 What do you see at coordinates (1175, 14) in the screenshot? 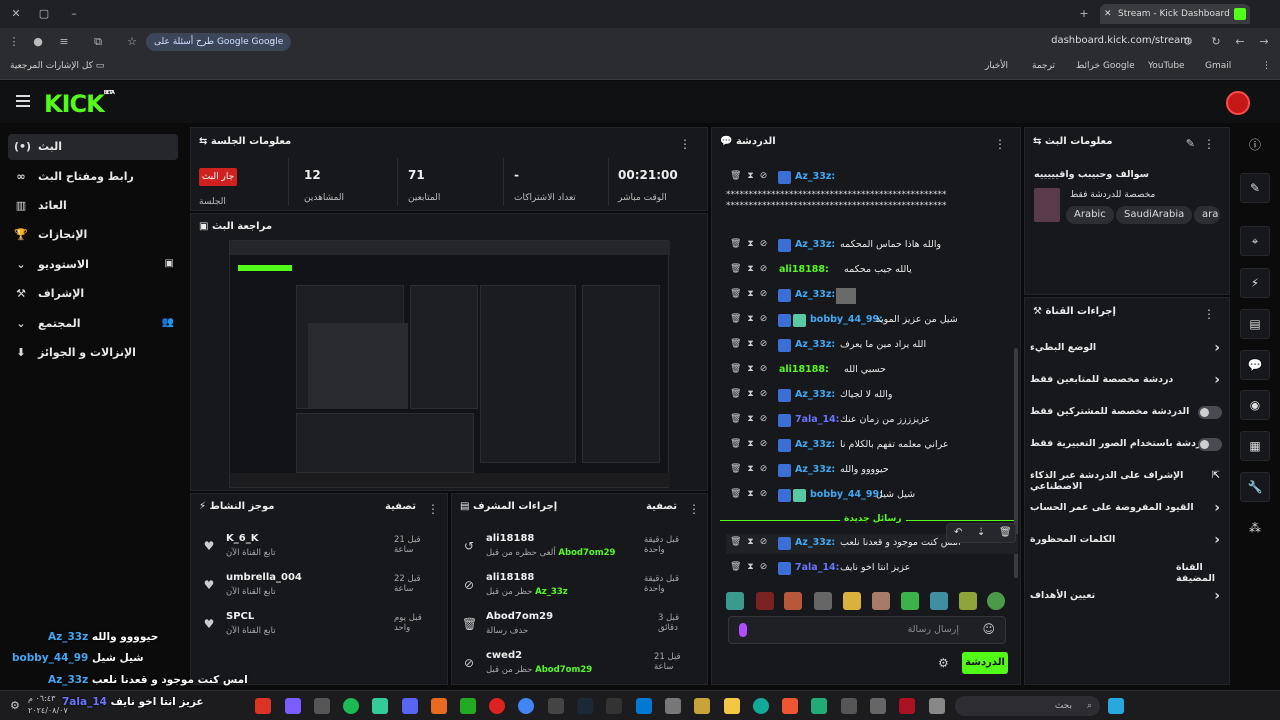
I see `tab-kick-dashboard: ✕ Stream - Kick Dashboard` at bounding box center [1175, 14].